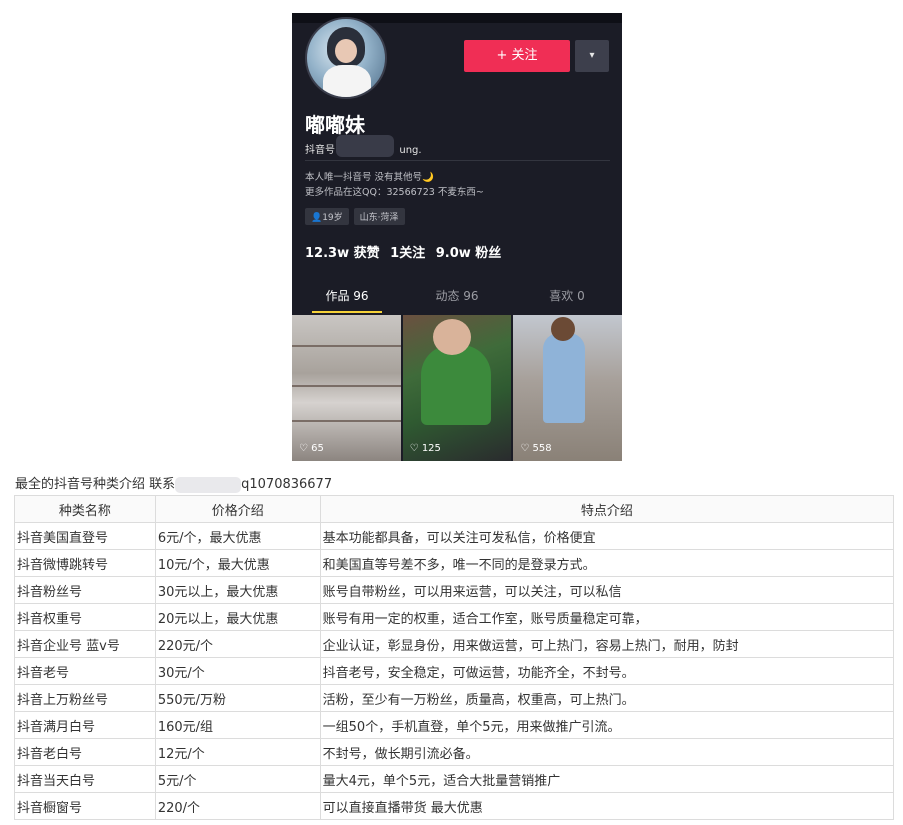  What do you see at coordinates (85, 671) in the screenshot?
I see `account-type-cell: 抖音老号` at bounding box center [85, 671].